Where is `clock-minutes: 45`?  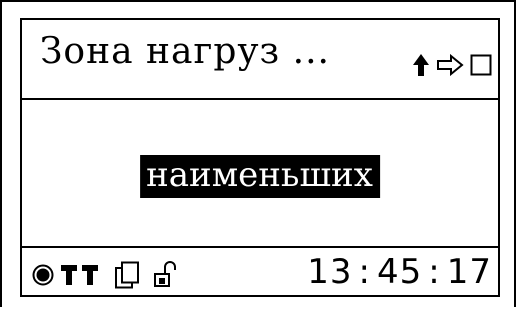 clock-minutes: 45 is located at coordinates (400, 272).